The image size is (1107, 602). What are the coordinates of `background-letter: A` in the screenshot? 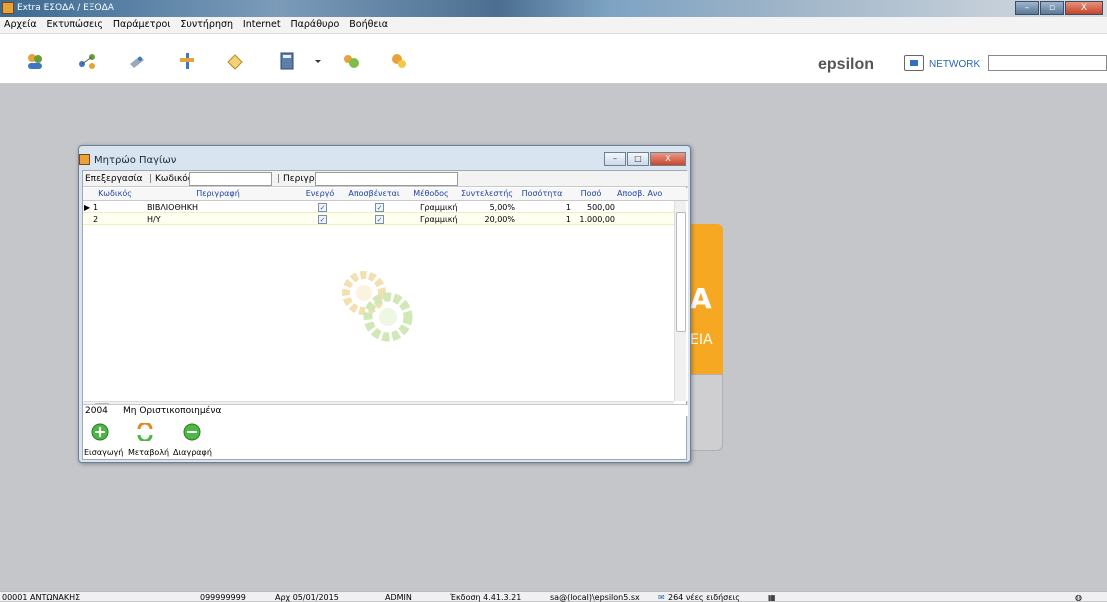 It's located at (701, 298).